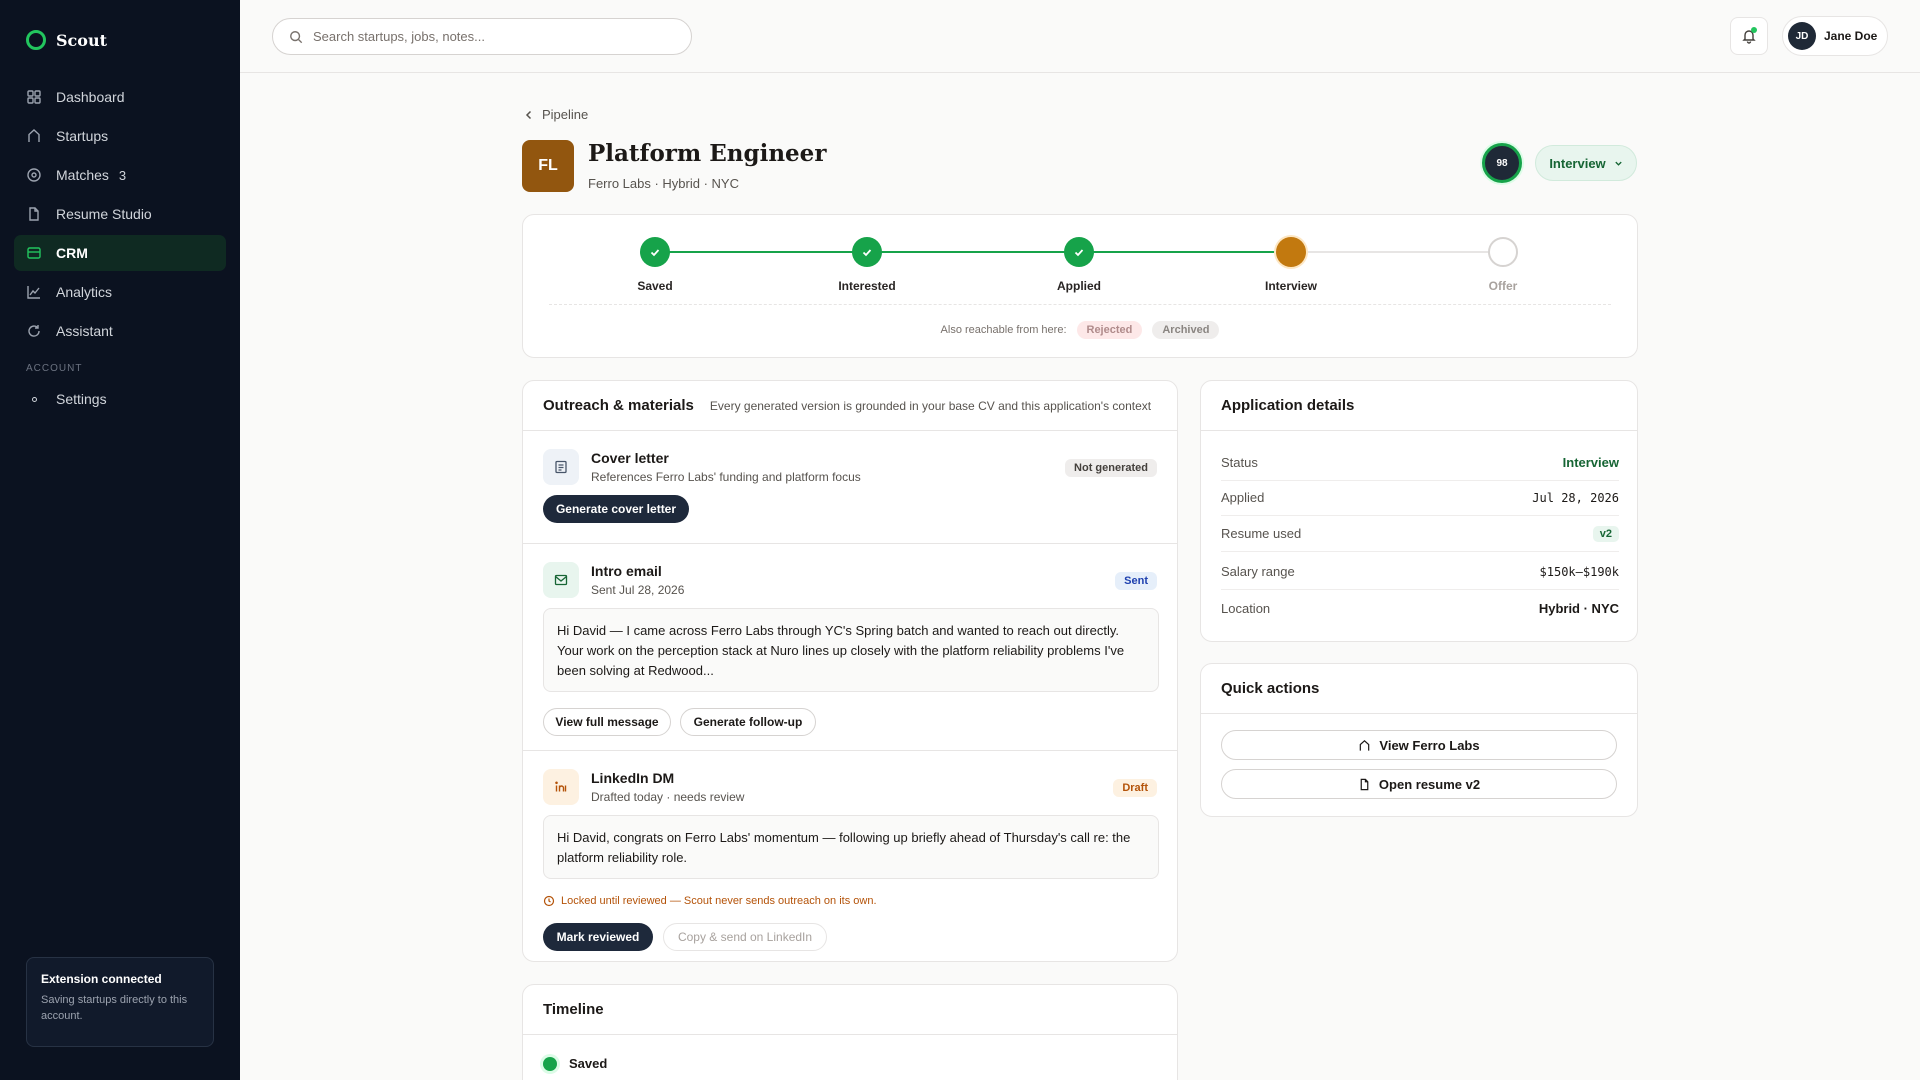 The image size is (1920, 1080). Describe the element at coordinates (84, 292) in the screenshot. I see `sidebar-item-label: Analytics` at that location.